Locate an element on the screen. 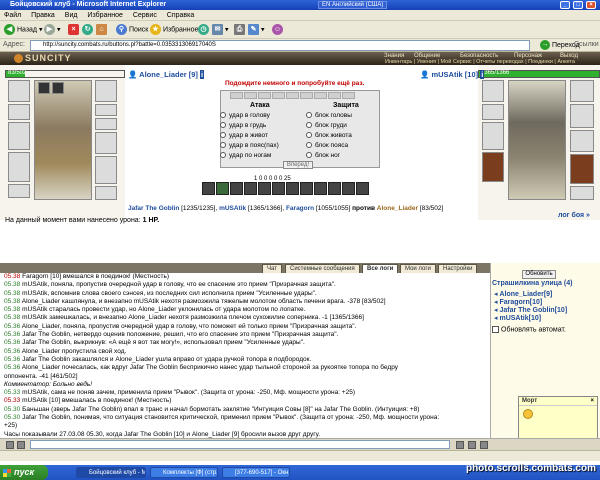 Image resolution: width=600 pixels, height=480 pixels. block-option-chest: блок груди is located at coordinates (326, 125).